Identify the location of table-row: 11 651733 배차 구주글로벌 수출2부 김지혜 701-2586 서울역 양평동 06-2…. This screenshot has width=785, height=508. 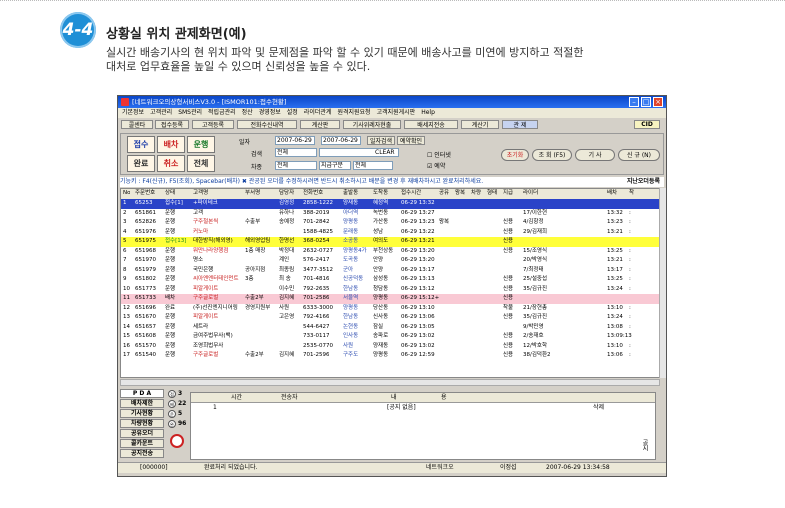
(390, 299).